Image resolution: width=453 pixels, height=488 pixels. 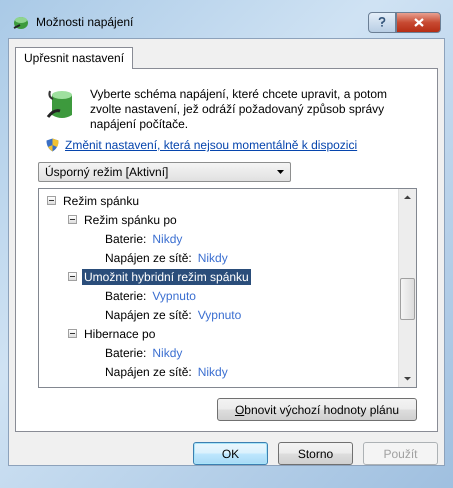 What do you see at coordinates (120, 334) in the screenshot?
I see `tree-item: Hibernace po` at bounding box center [120, 334].